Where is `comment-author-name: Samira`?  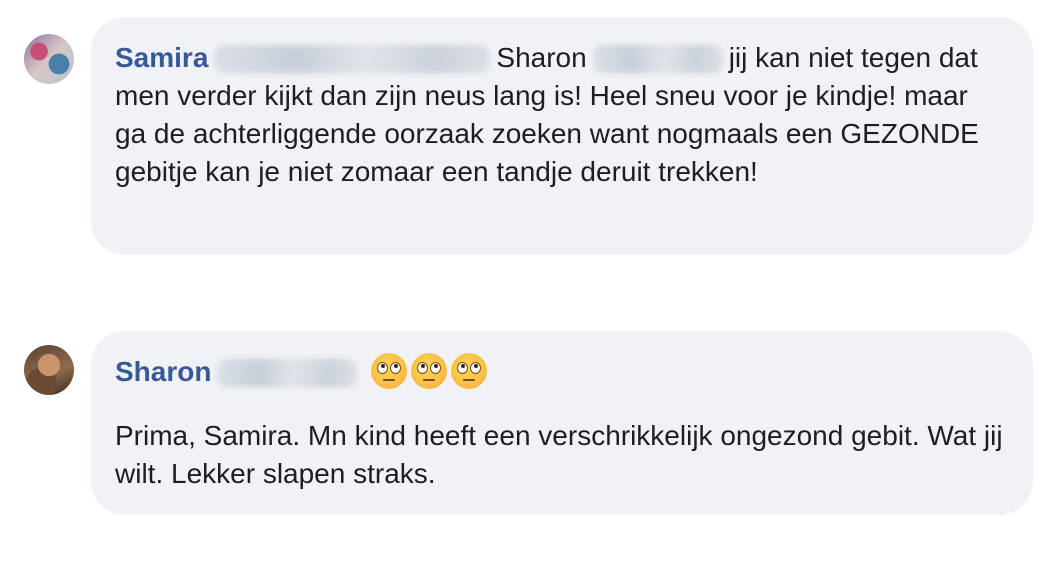 comment-author-name: Samira is located at coordinates (161, 57).